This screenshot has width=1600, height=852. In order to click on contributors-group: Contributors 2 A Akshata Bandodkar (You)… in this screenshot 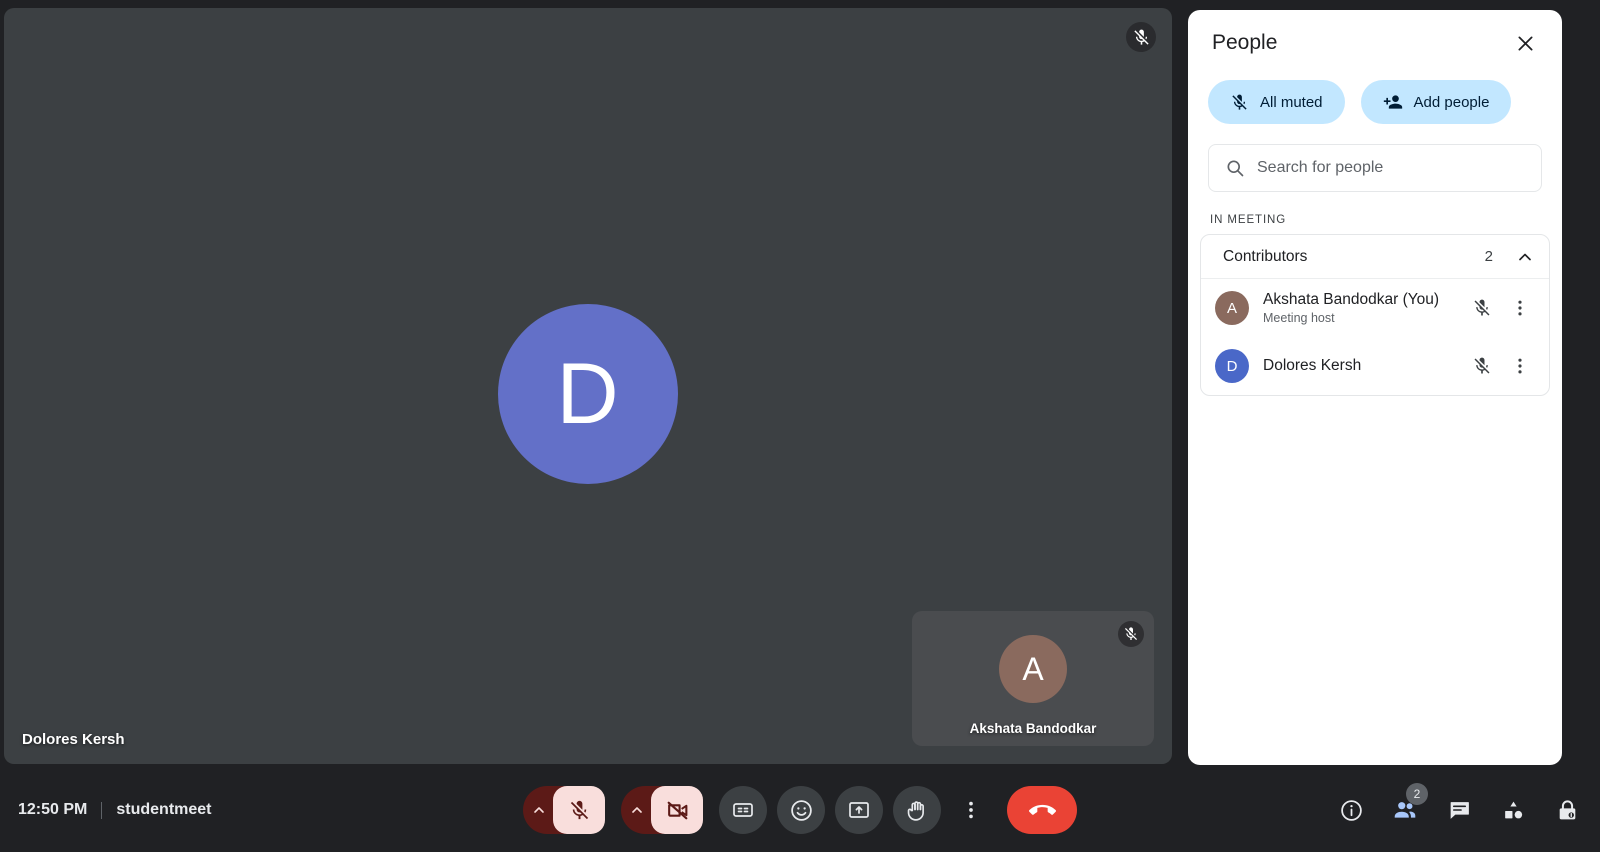, I will do `click(1375, 315)`.